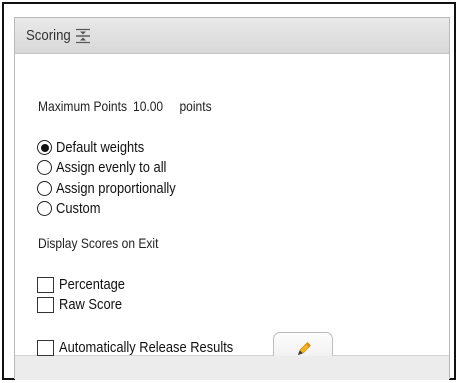  Describe the element at coordinates (148, 106) in the screenshot. I see `maximum-points-value: 10.00` at that location.